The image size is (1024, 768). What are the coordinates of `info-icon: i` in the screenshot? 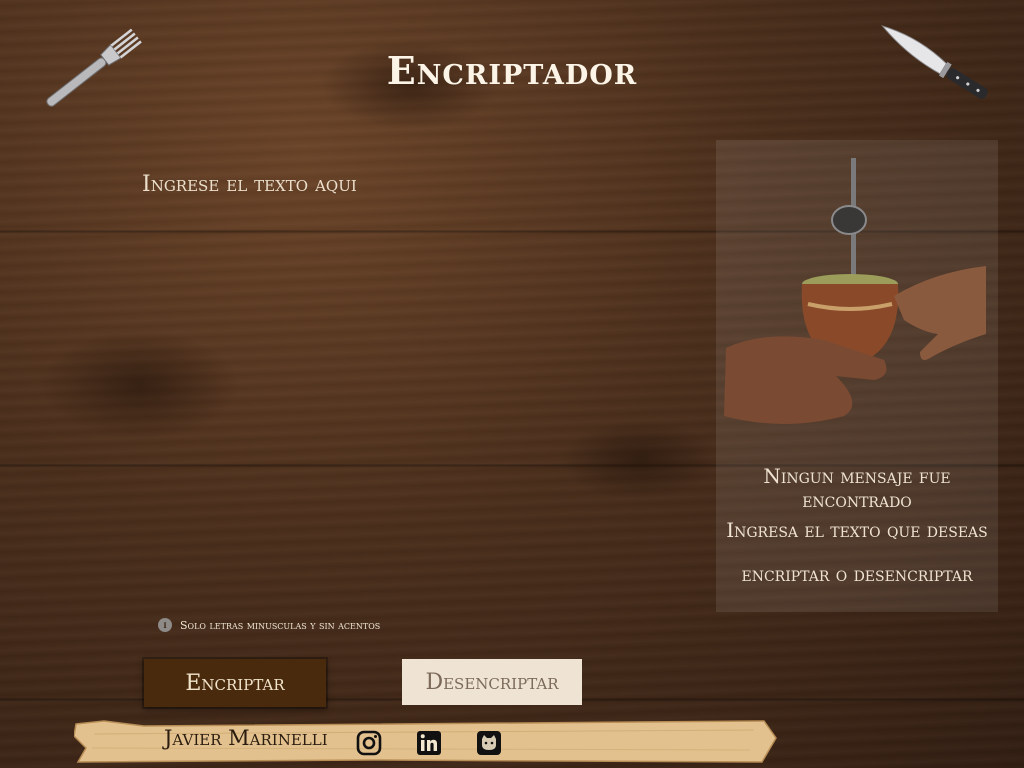 It's located at (165, 625).